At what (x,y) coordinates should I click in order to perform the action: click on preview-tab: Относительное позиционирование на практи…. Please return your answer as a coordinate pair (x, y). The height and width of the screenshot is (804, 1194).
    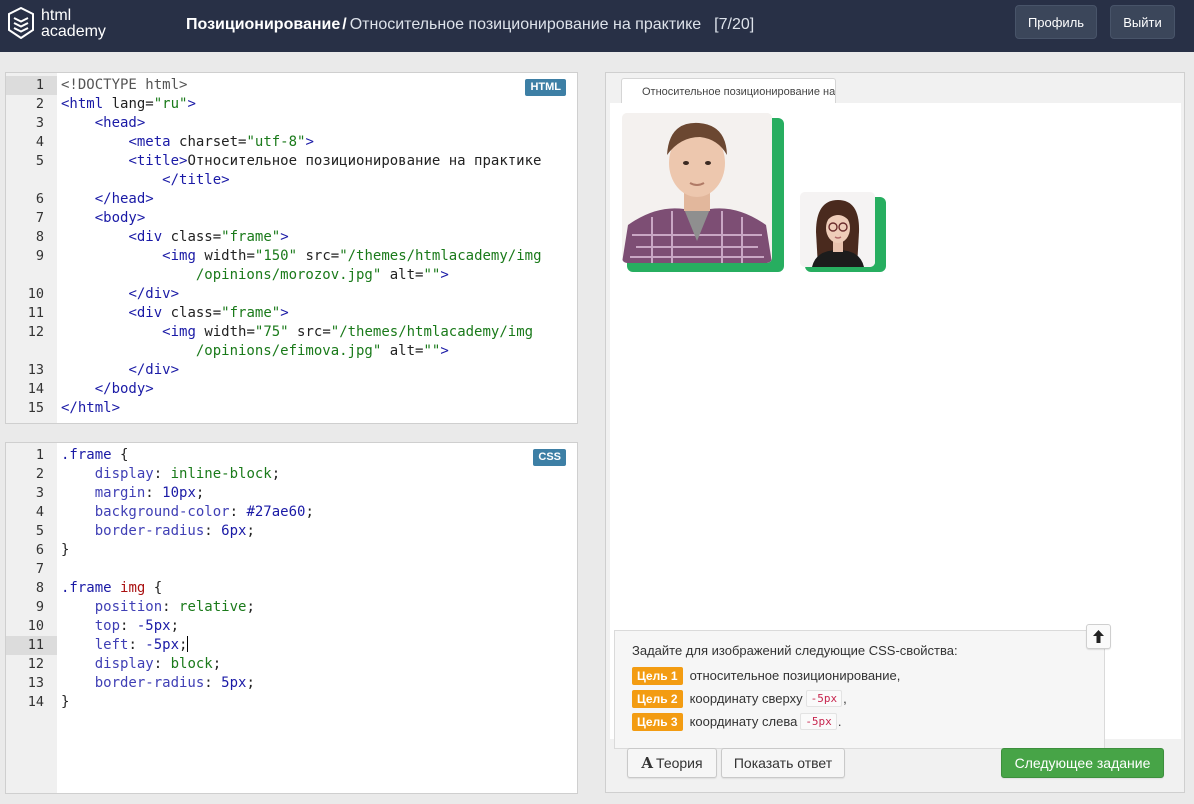
    Looking at the image, I should click on (728, 91).